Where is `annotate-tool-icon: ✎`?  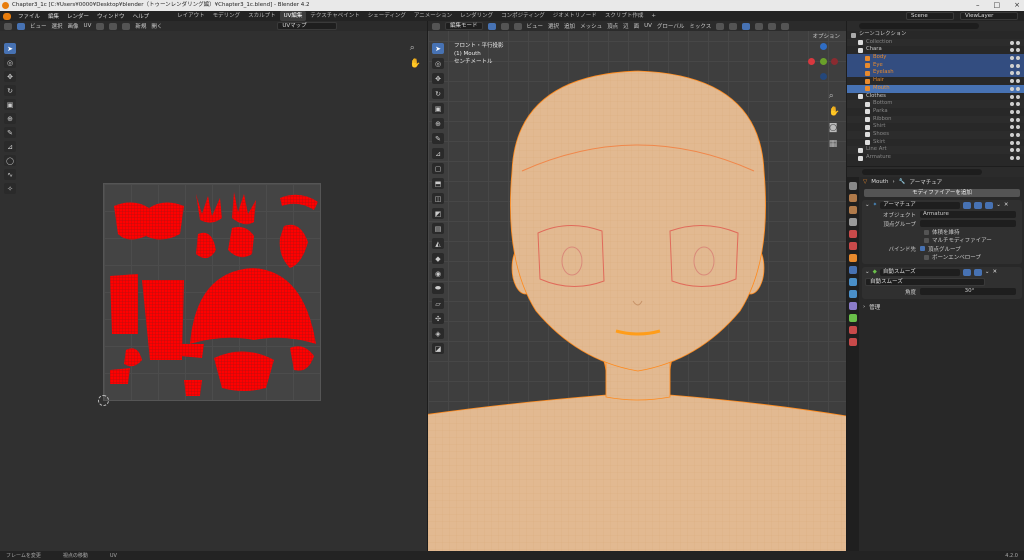
annotate-tool-icon: ✎ is located at coordinates (438, 138).